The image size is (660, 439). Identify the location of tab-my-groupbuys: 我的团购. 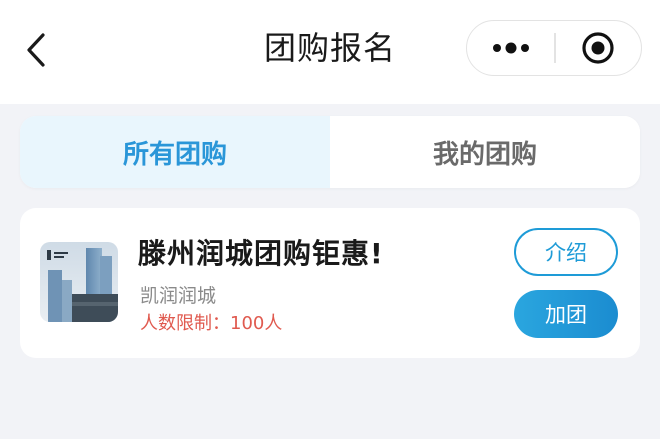
(485, 152).